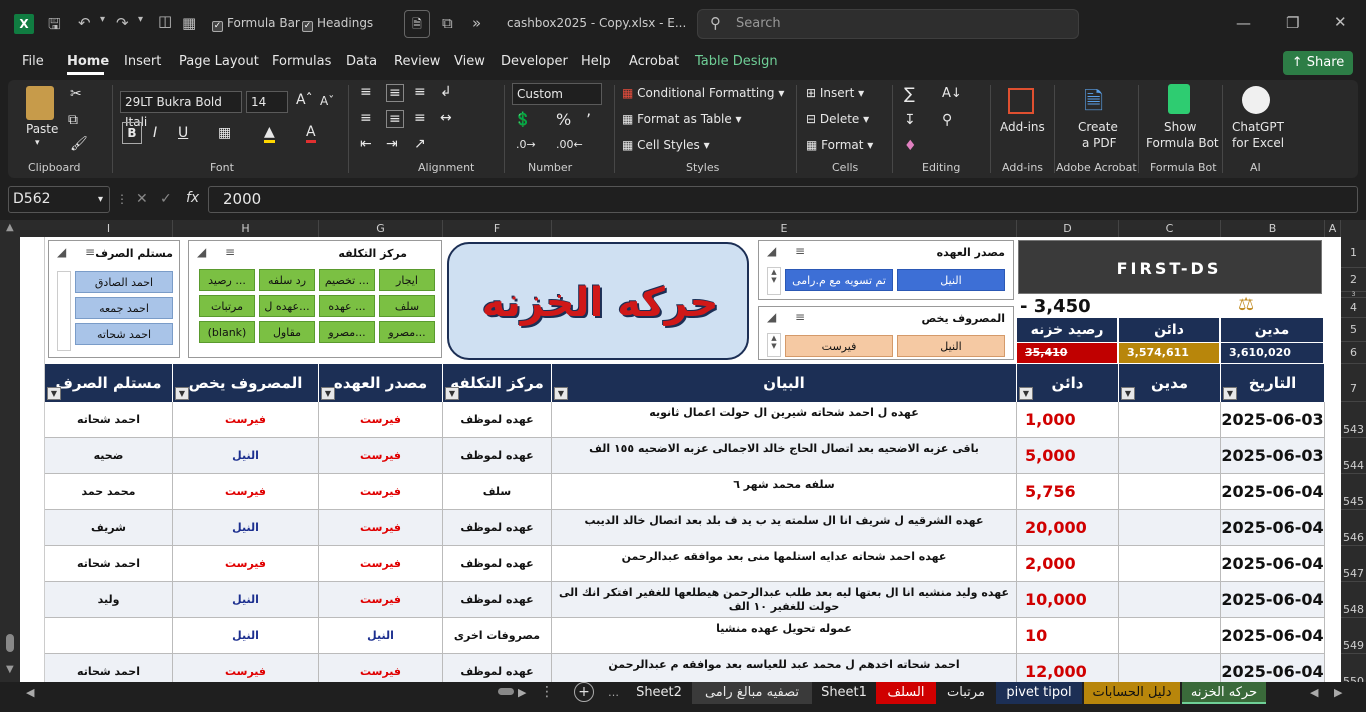 The height and width of the screenshot is (712, 1366). What do you see at coordinates (224, 133) in the screenshot?
I see `borders-icon: ▦` at bounding box center [224, 133].